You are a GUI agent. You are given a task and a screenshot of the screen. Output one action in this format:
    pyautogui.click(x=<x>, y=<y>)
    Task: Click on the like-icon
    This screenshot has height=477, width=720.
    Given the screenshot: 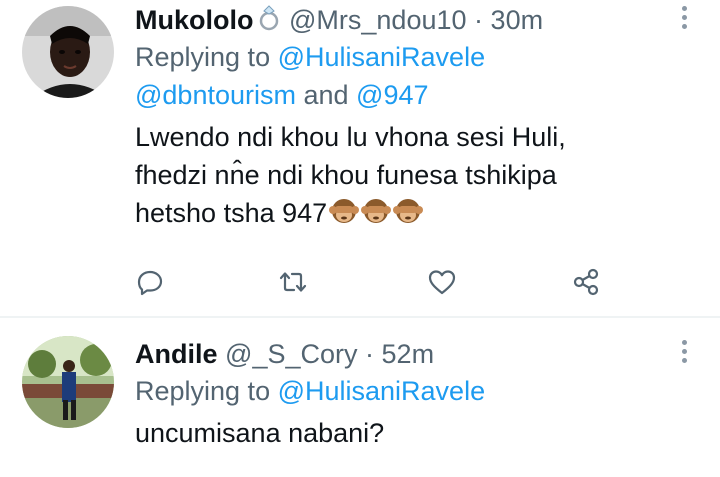 What is the action you would take?
    pyautogui.click(x=442, y=282)
    